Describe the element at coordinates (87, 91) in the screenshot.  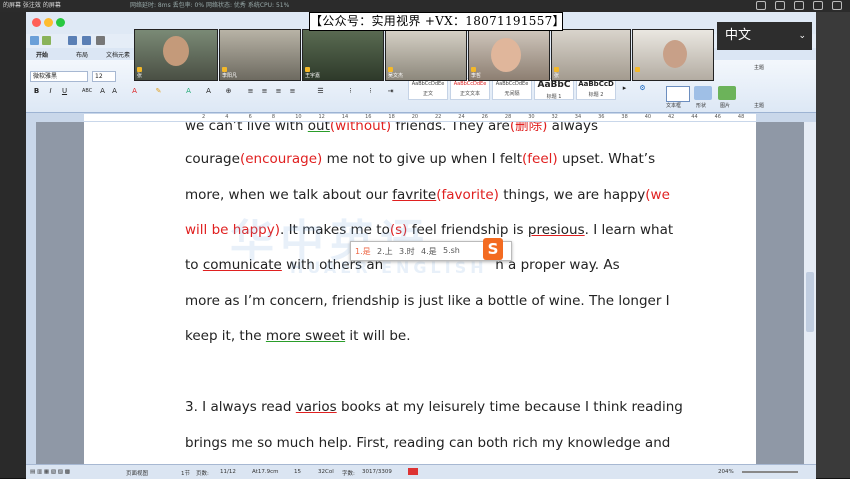
I see `strikethrough-button: ABC` at that location.